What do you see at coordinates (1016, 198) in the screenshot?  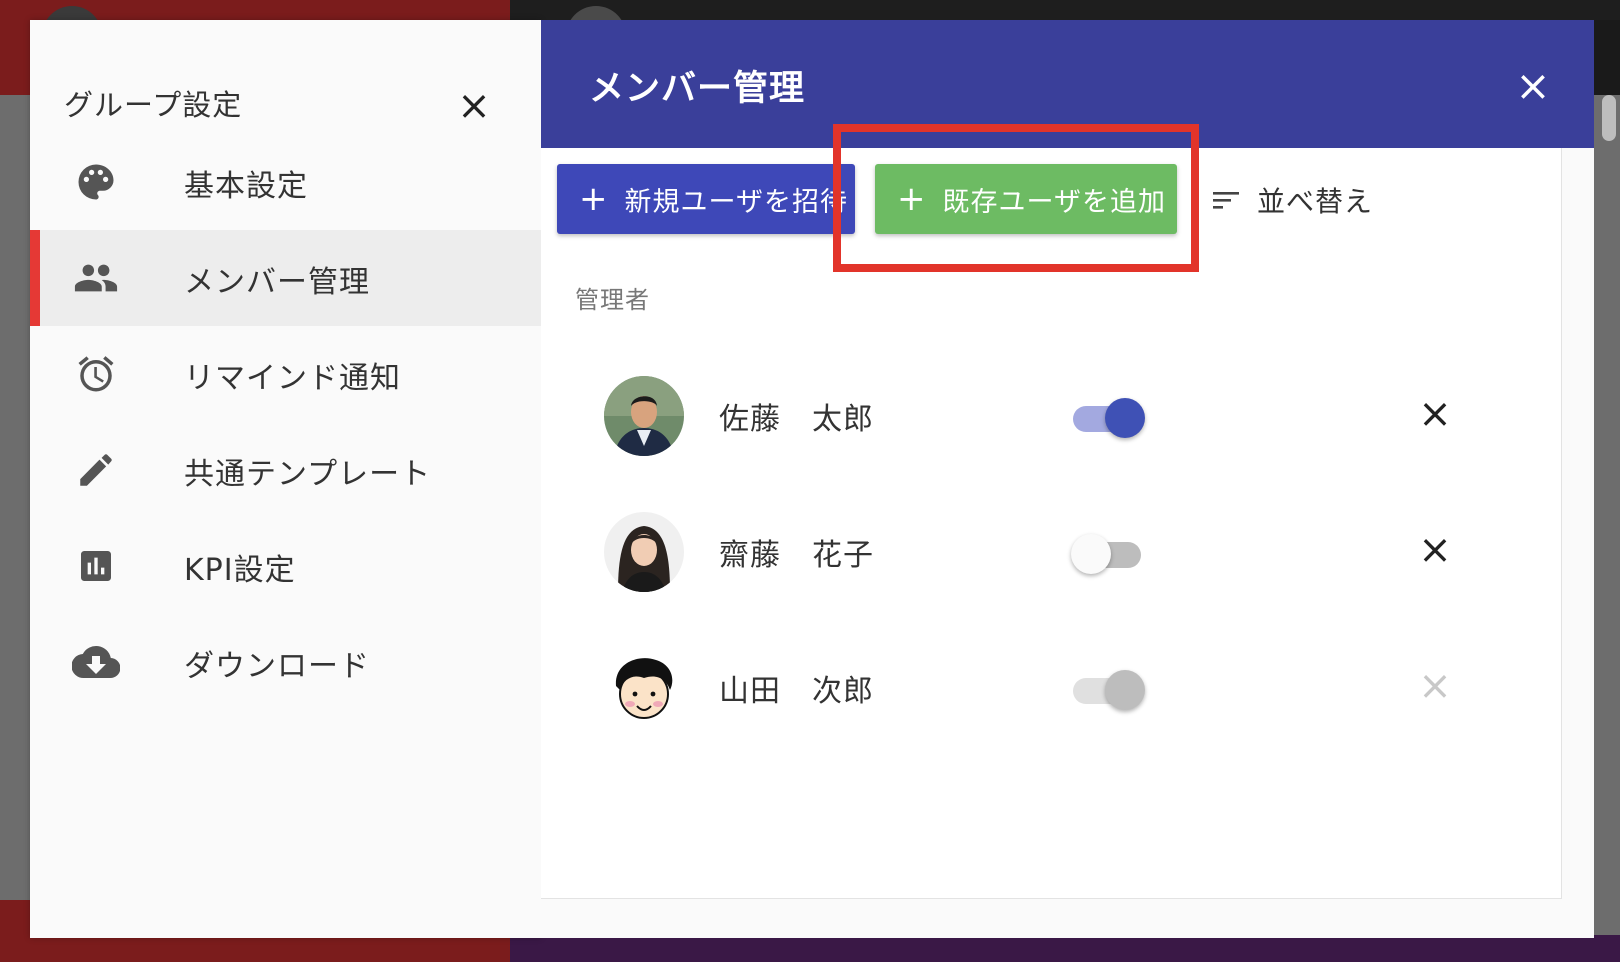 I see `highlight-annotation-box` at bounding box center [1016, 198].